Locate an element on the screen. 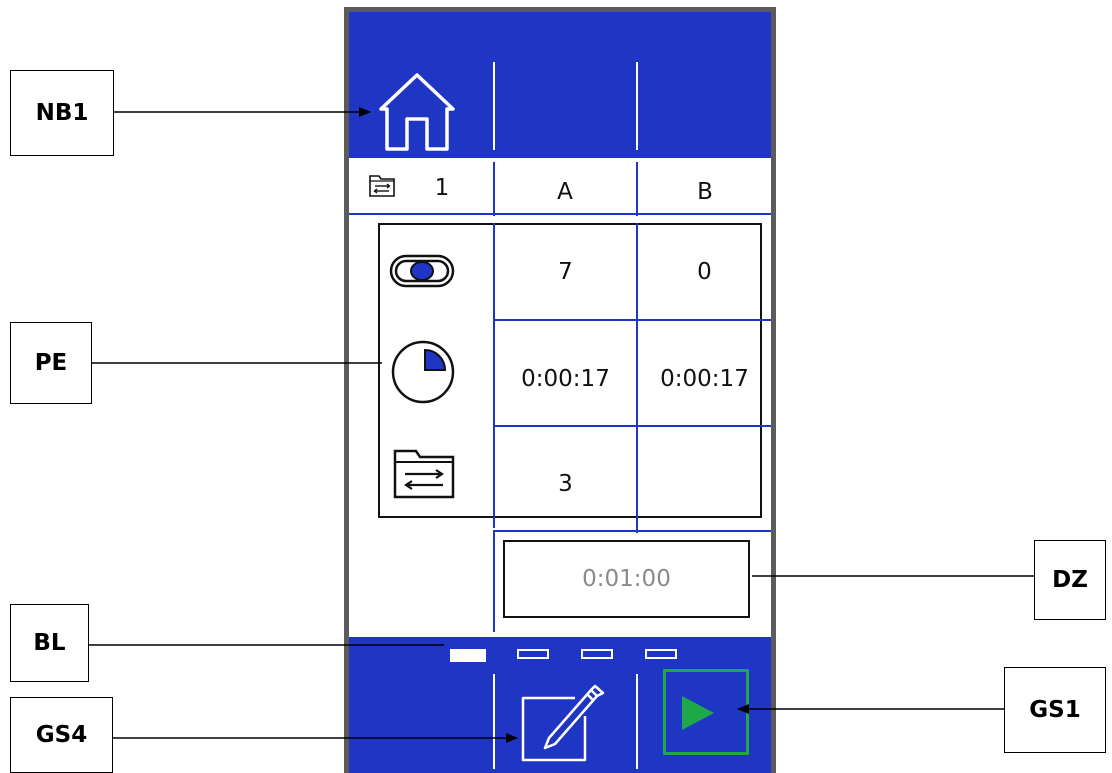 This screenshot has height=773, width=1112. edit-icon is located at coordinates (564, 722).